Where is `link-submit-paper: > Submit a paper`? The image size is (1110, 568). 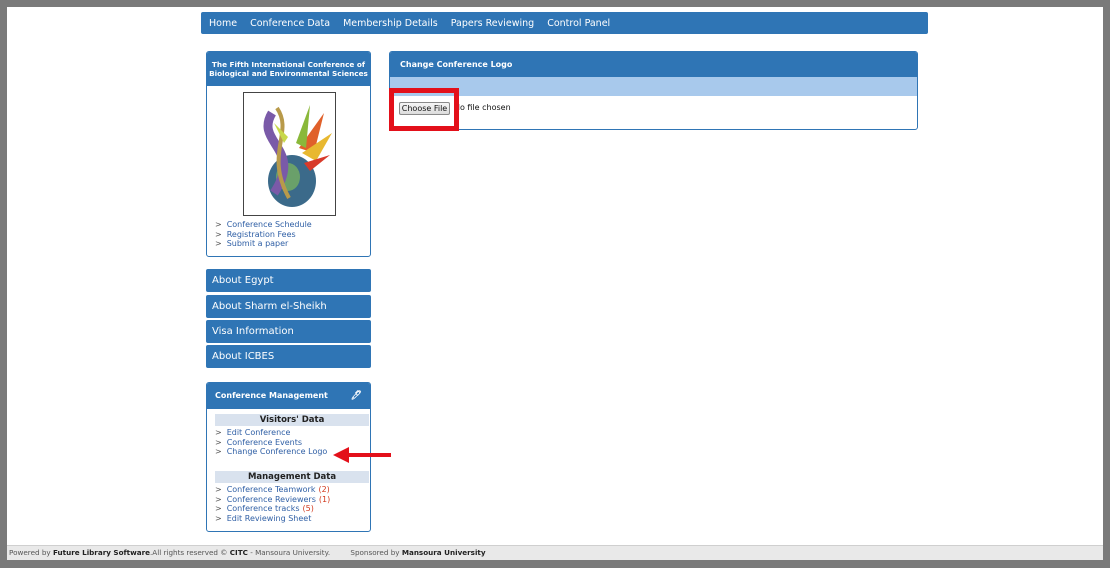
link-submit-paper: > Submit a paper is located at coordinates (263, 244).